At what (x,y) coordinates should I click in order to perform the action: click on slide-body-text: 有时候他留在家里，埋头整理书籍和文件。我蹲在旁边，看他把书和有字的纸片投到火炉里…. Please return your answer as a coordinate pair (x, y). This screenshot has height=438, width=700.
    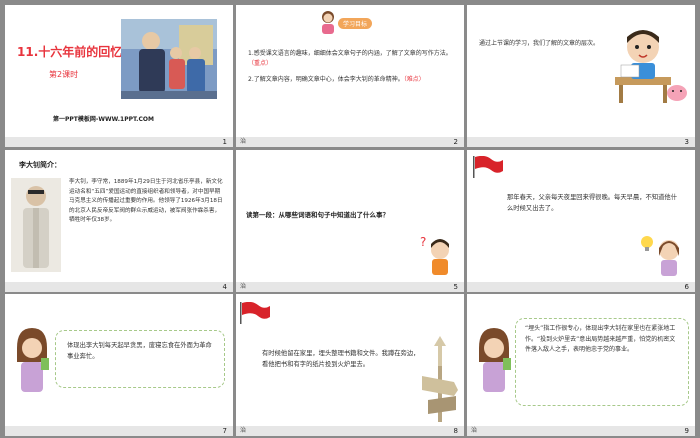
    Looking at the image, I should click on (341, 359).